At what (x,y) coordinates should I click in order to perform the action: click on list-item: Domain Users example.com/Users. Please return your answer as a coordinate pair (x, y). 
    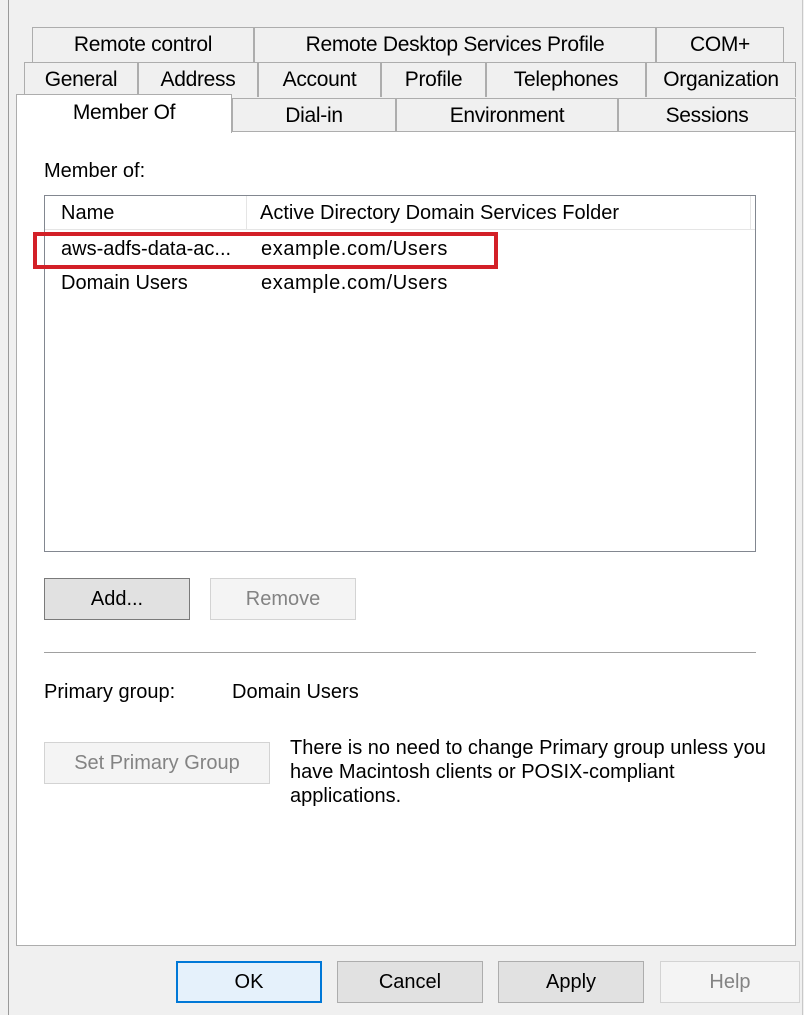
    Looking at the image, I should click on (400, 283).